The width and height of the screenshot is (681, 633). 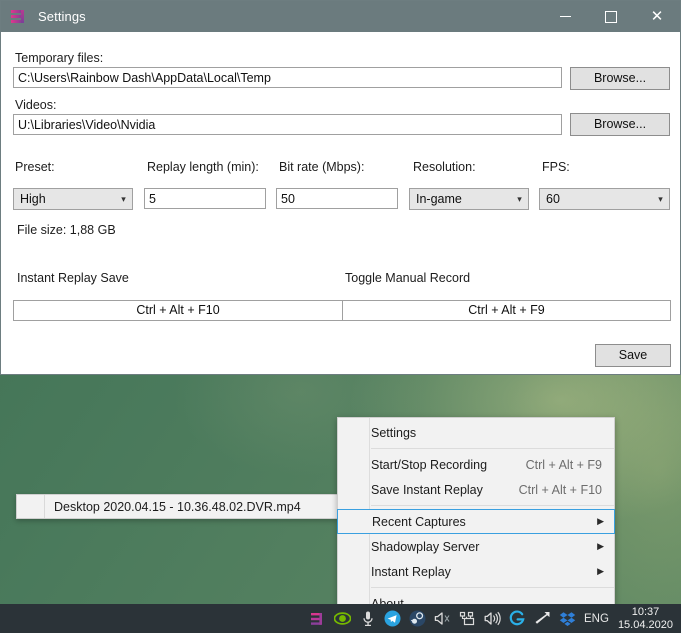 I want to click on bitrate-label: Bit rate (Mbps):, so click(x=322, y=167).